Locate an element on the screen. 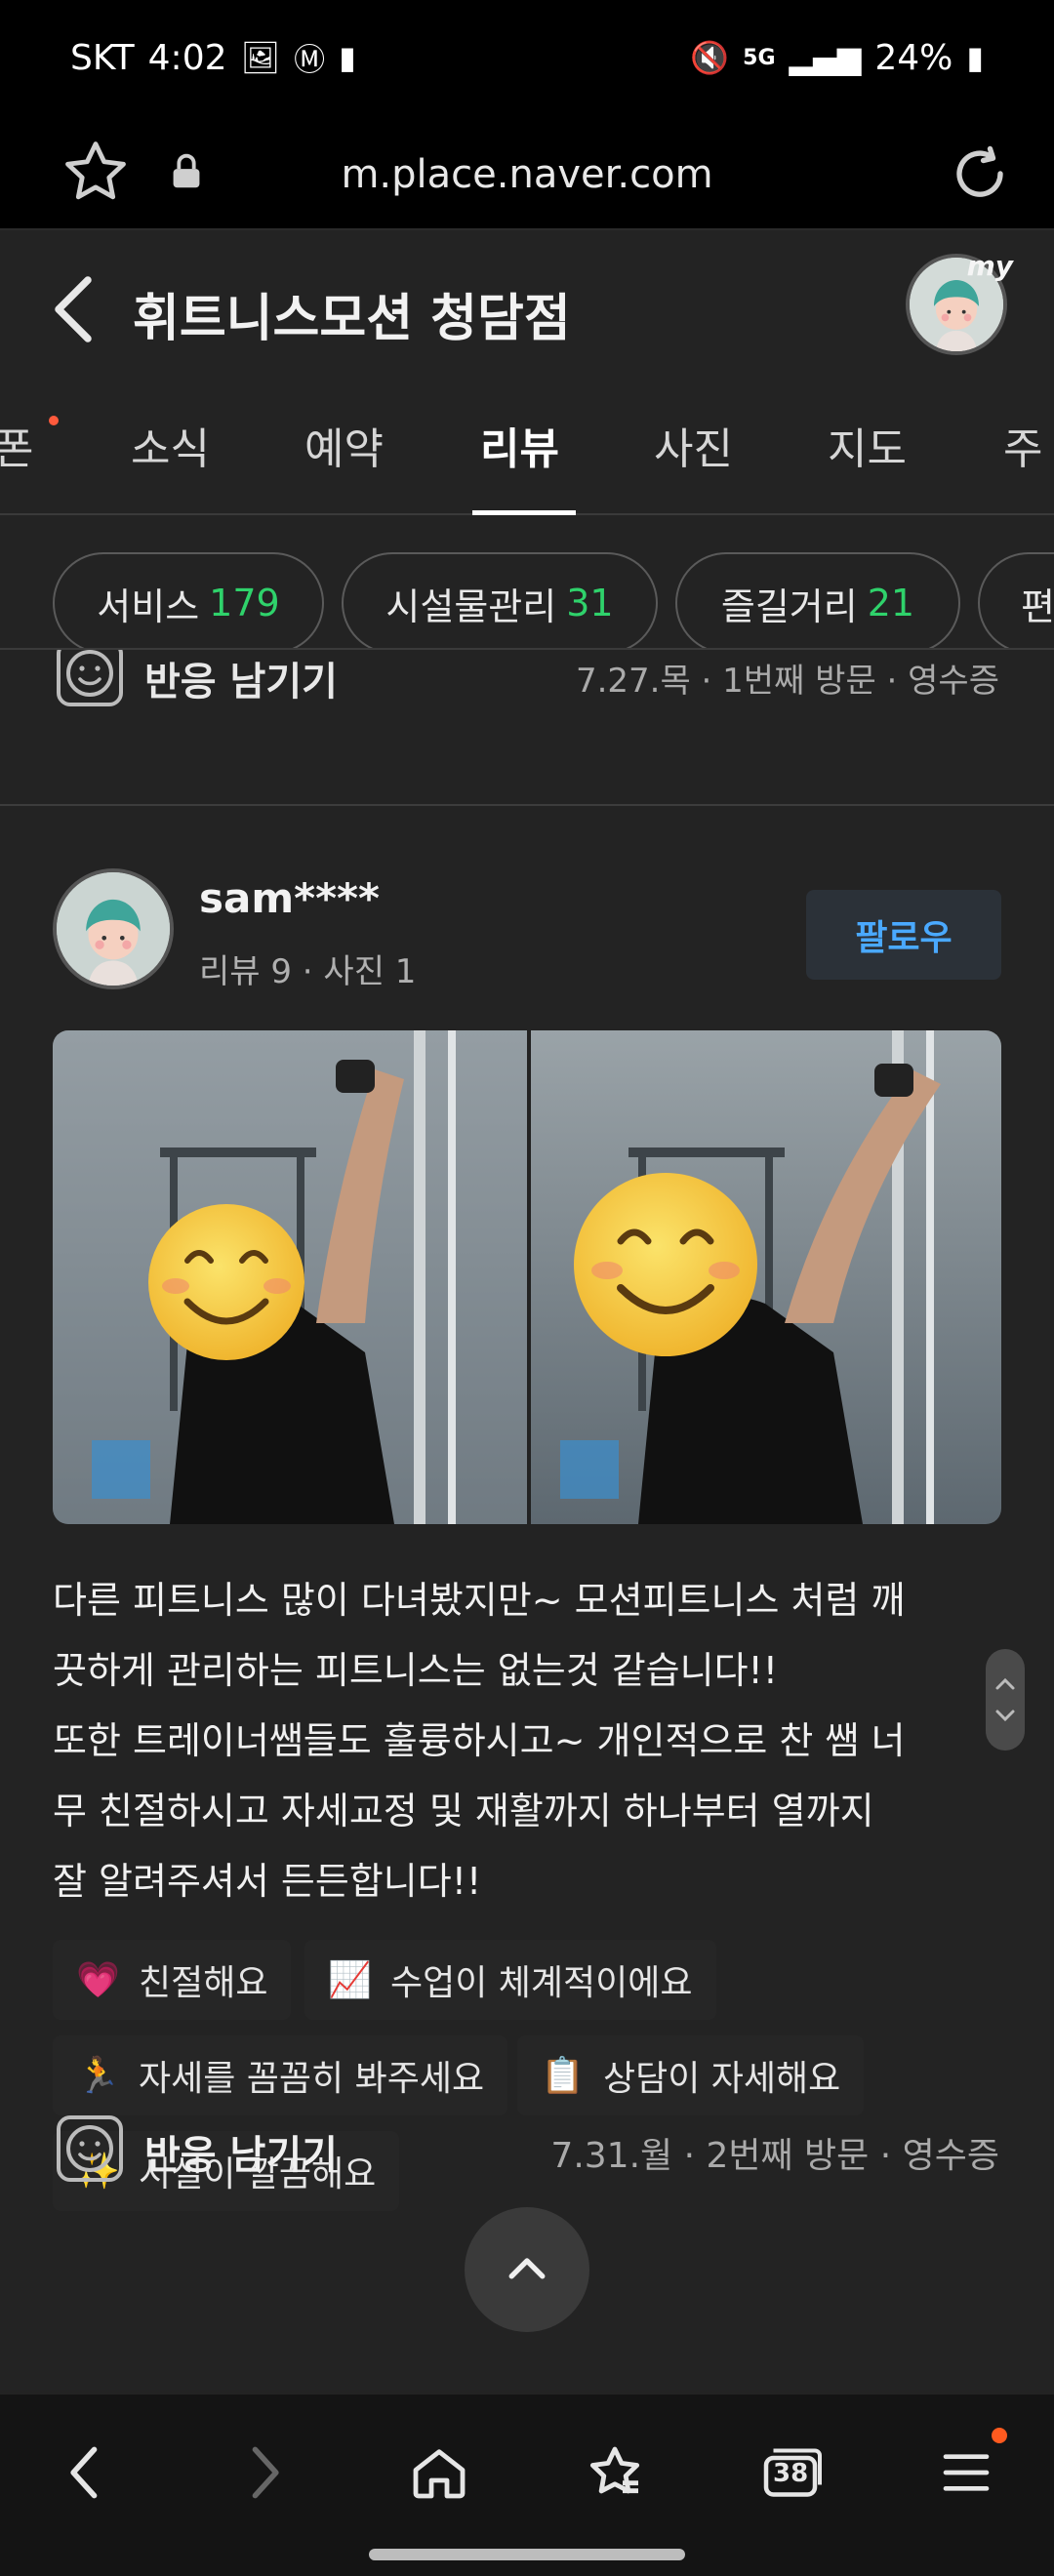 This screenshot has height=2576, width=1054. chip-facility: 시설물관리 31 is located at coordinates (500, 600).